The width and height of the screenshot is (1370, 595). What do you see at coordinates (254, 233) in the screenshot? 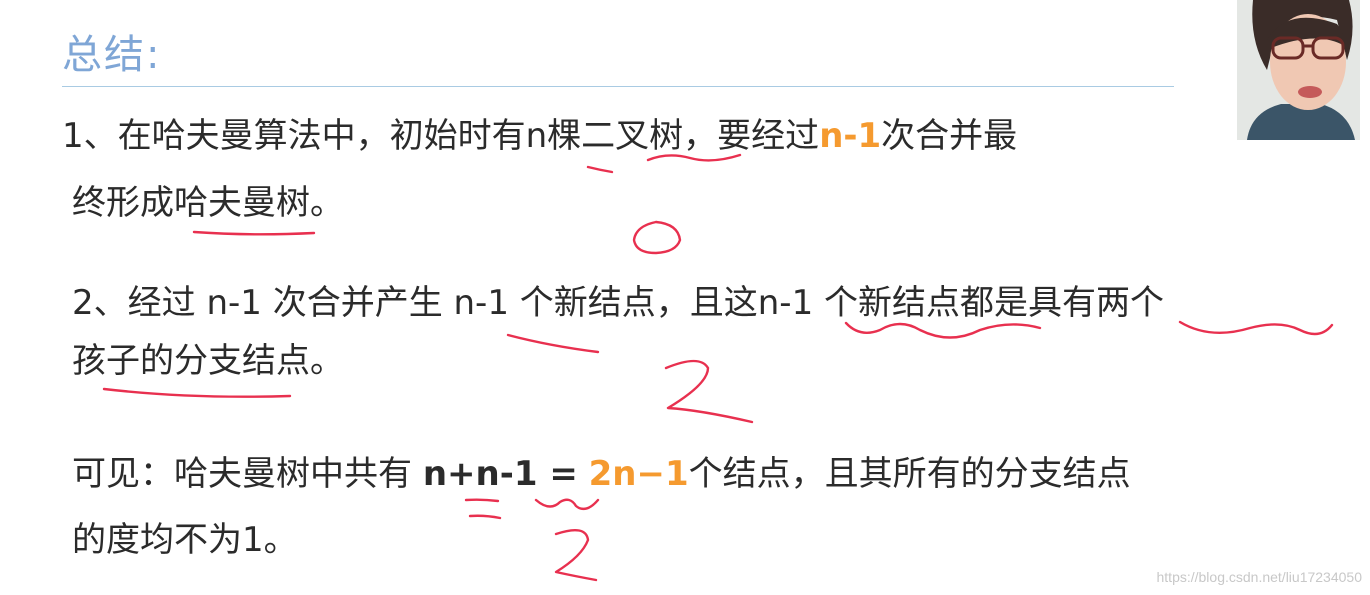
I see `ink-underline-huffman-tree` at bounding box center [254, 233].